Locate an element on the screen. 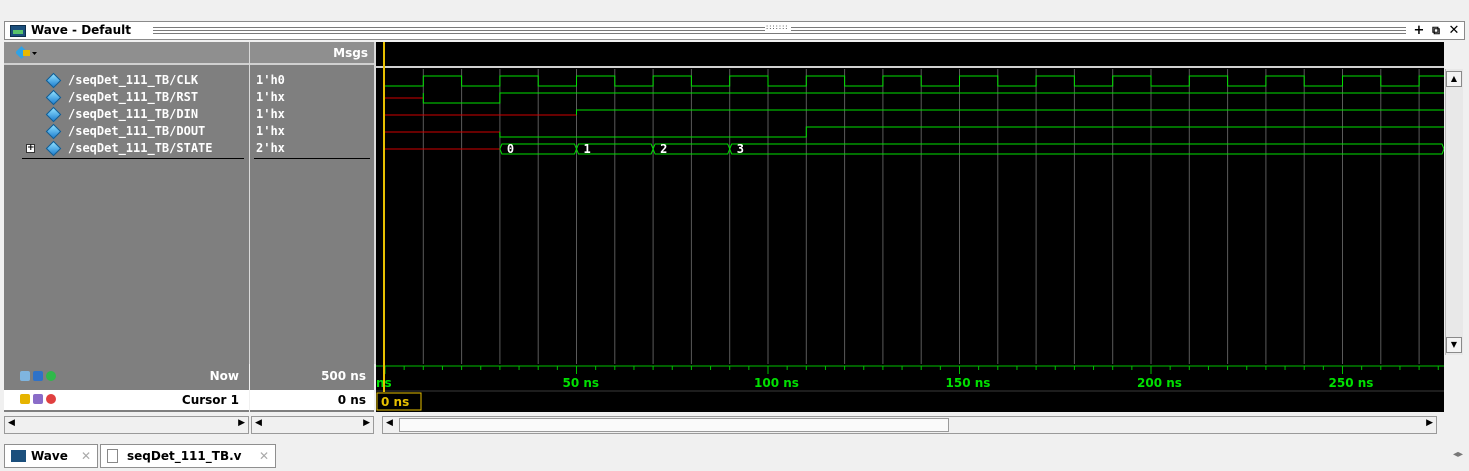  wave-header-band is located at coordinates (910, 54).